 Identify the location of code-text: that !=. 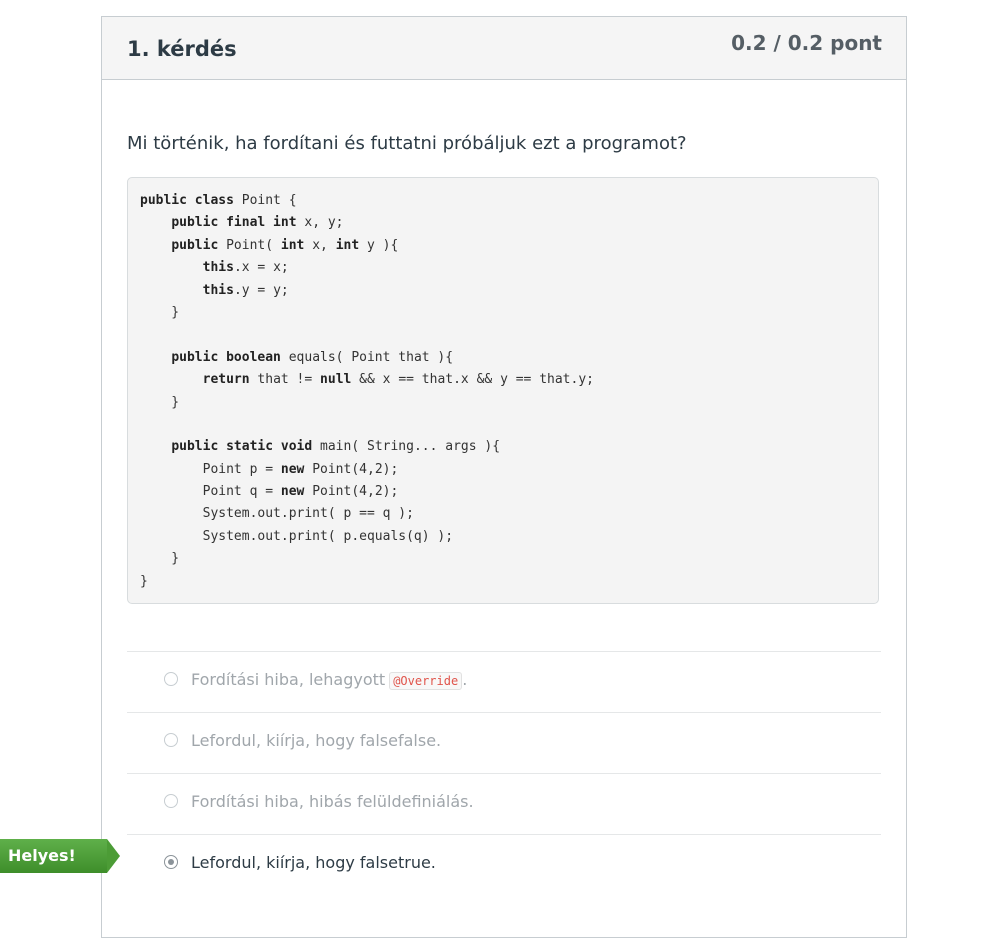
(285, 380).